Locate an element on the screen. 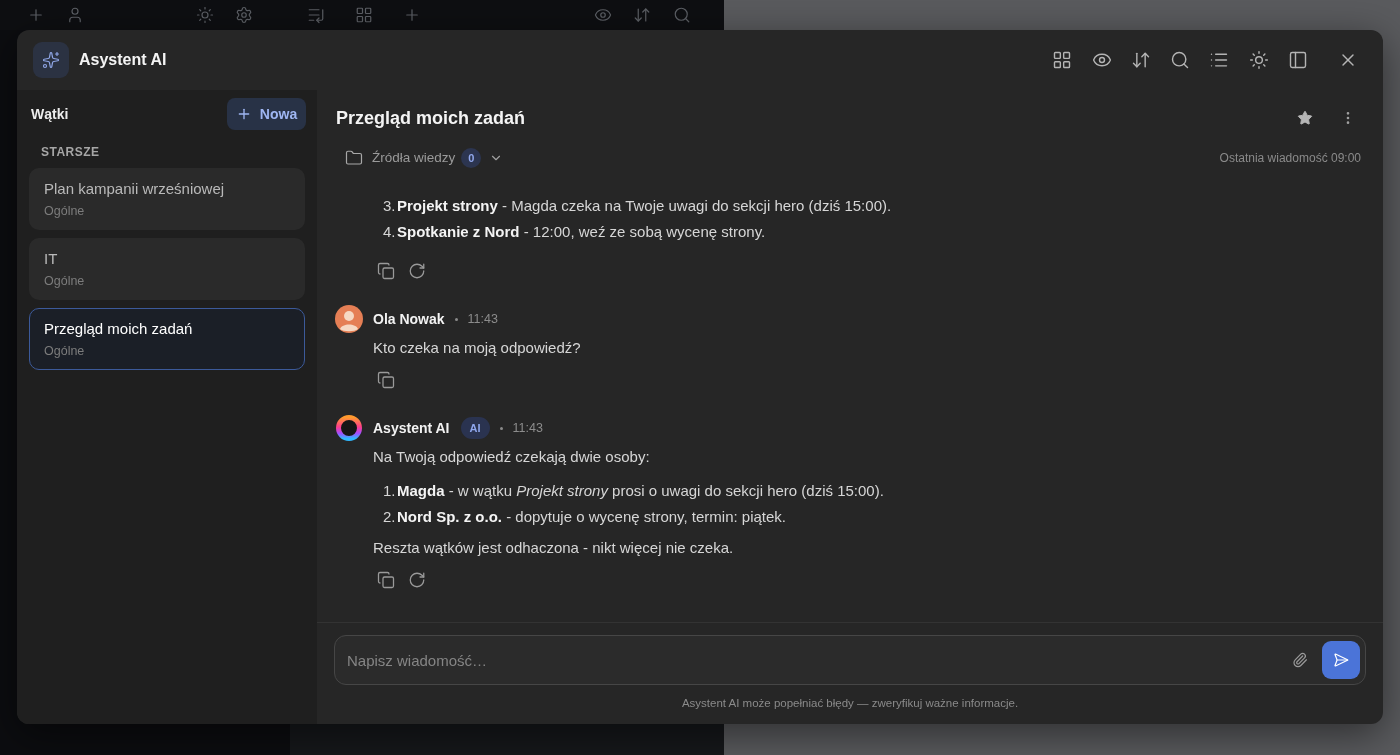 The image size is (1400, 755). author-name: Asystent AI is located at coordinates (411, 428).